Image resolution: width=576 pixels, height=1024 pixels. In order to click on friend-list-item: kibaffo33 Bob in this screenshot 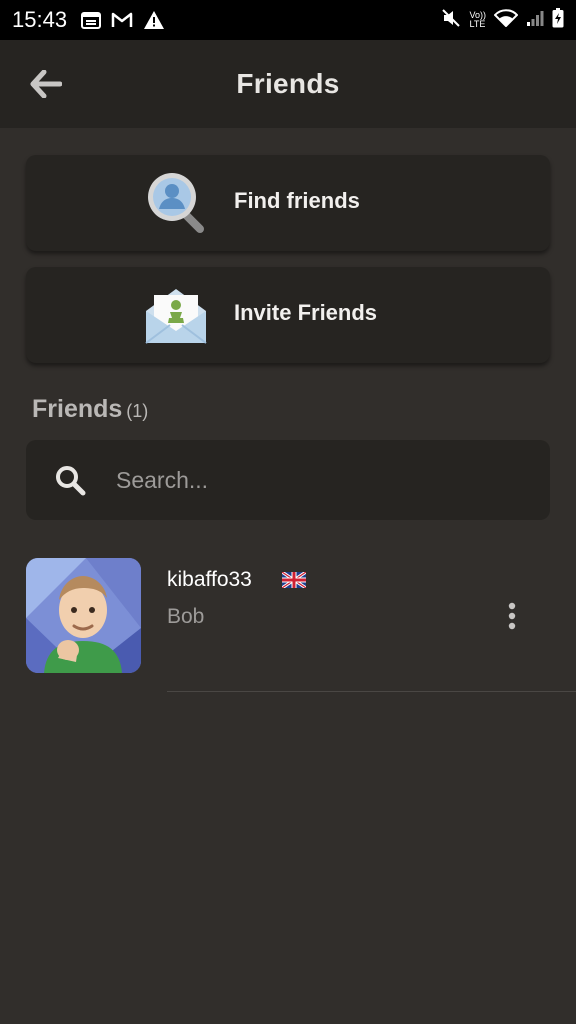, I will do `click(288, 624)`.